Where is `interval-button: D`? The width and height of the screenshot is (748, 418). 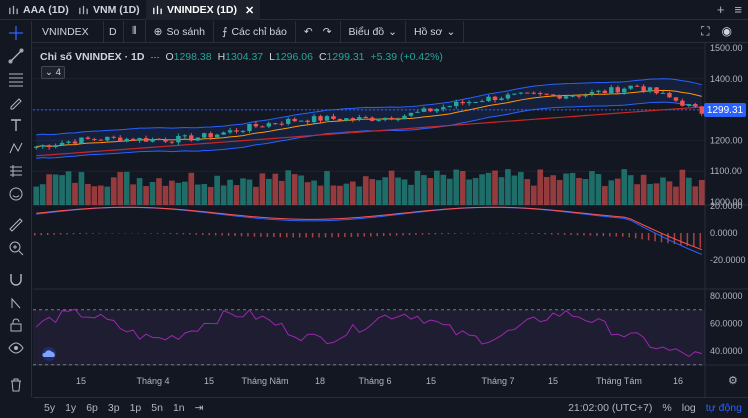 interval-button: D is located at coordinates (114, 31).